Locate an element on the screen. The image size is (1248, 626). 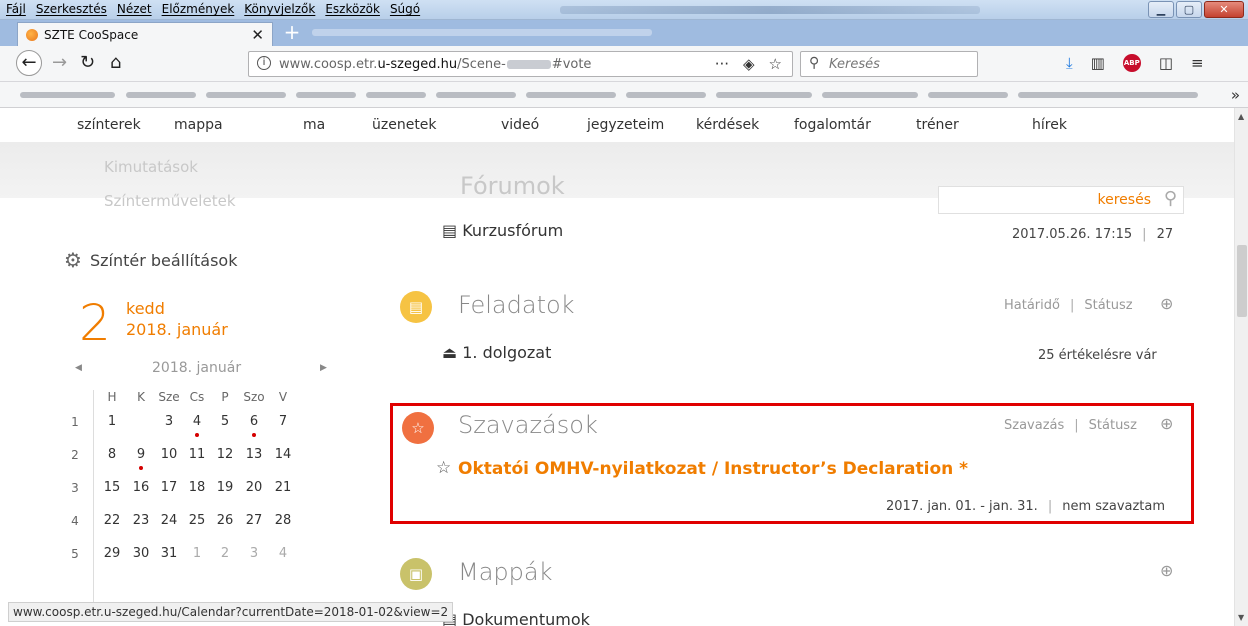
calendar-day: 14 is located at coordinates (283, 455).